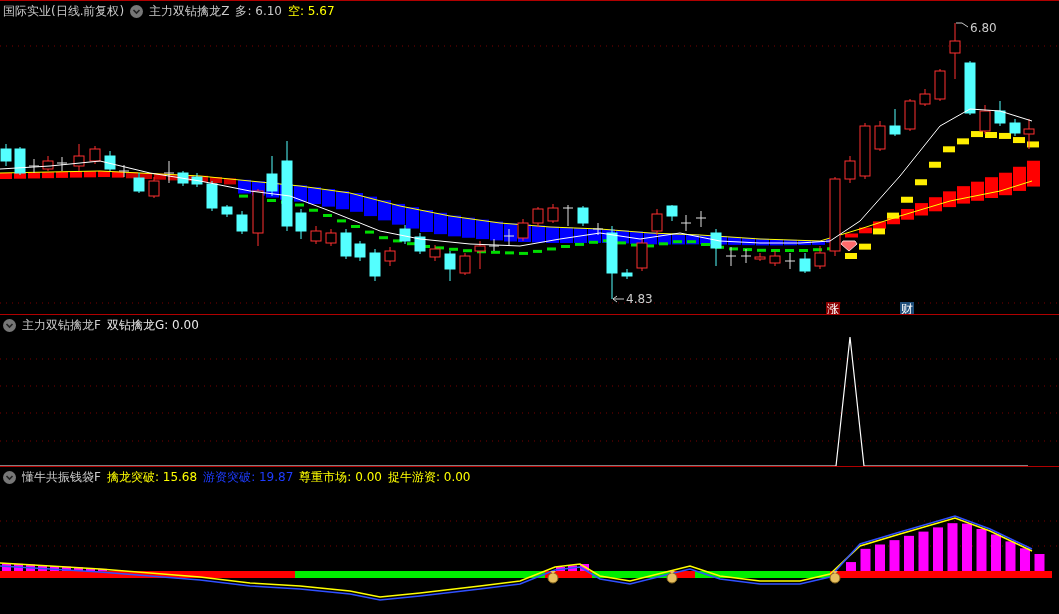  Describe the element at coordinates (189, 11) in the screenshot. I see `indicator-name: 主力双钻擒龙Z` at that location.